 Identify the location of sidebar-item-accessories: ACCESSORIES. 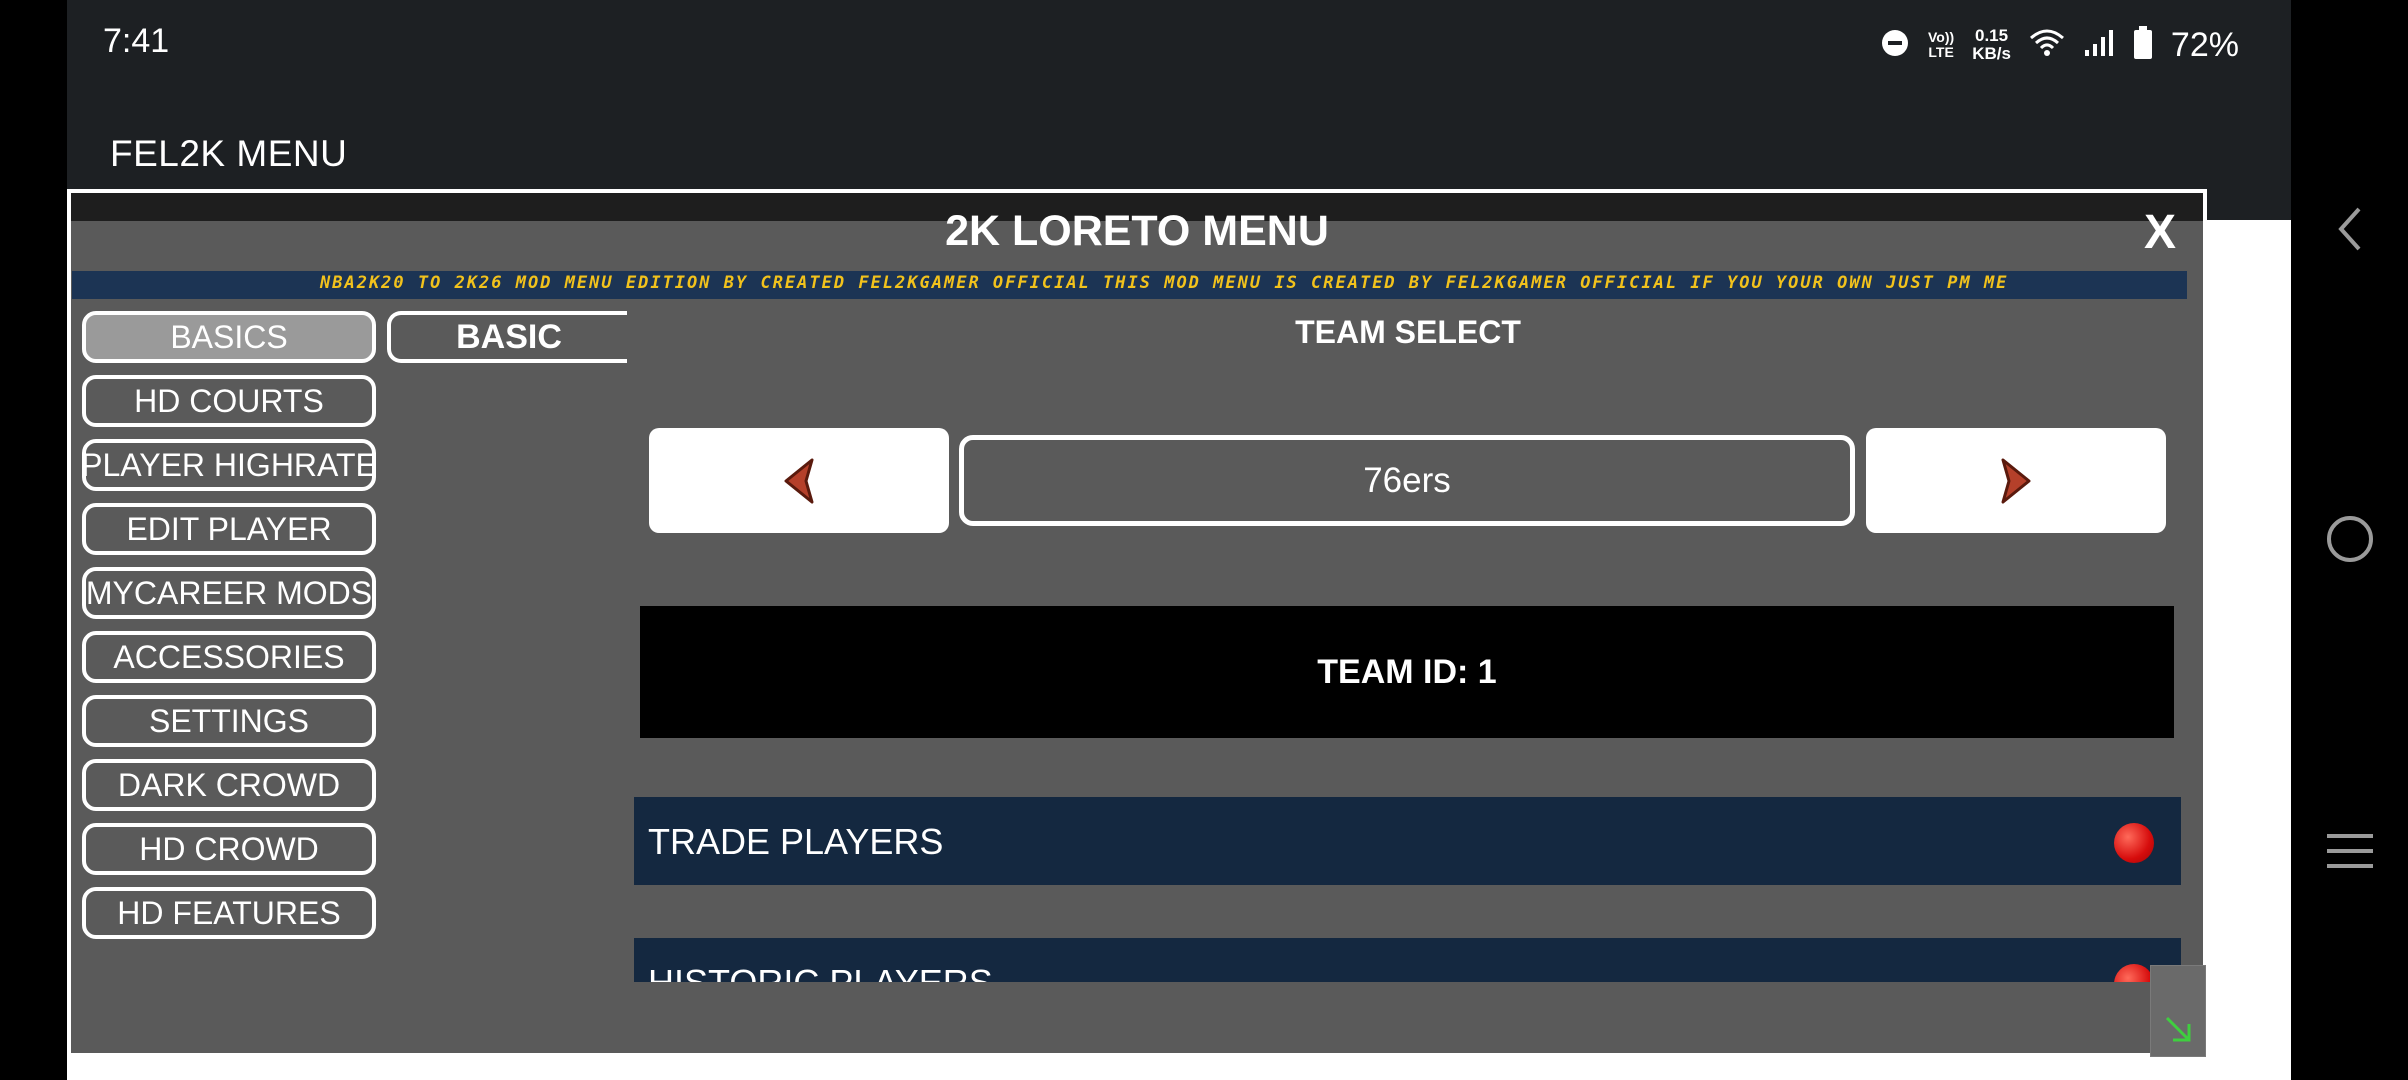
(229, 657).